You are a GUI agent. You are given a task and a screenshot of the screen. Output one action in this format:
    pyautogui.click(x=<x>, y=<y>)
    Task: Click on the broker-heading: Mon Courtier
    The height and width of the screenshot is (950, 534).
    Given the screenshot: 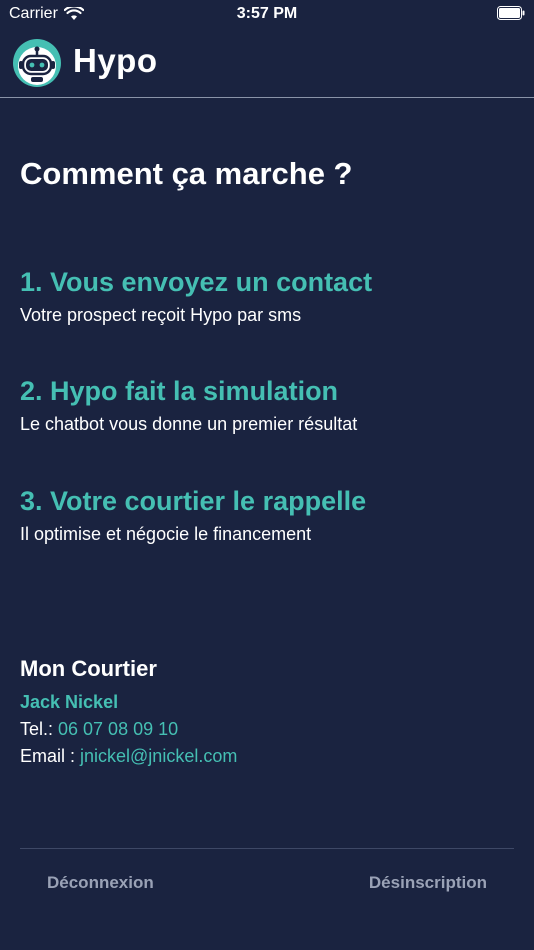 What is the action you would take?
    pyautogui.click(x=88, y=668)
    